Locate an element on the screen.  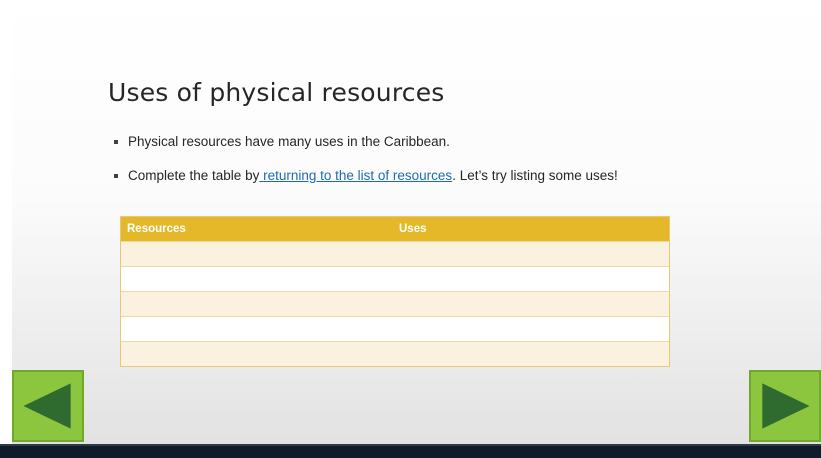
triangle-right-icon is located at coordinates (786, 406).